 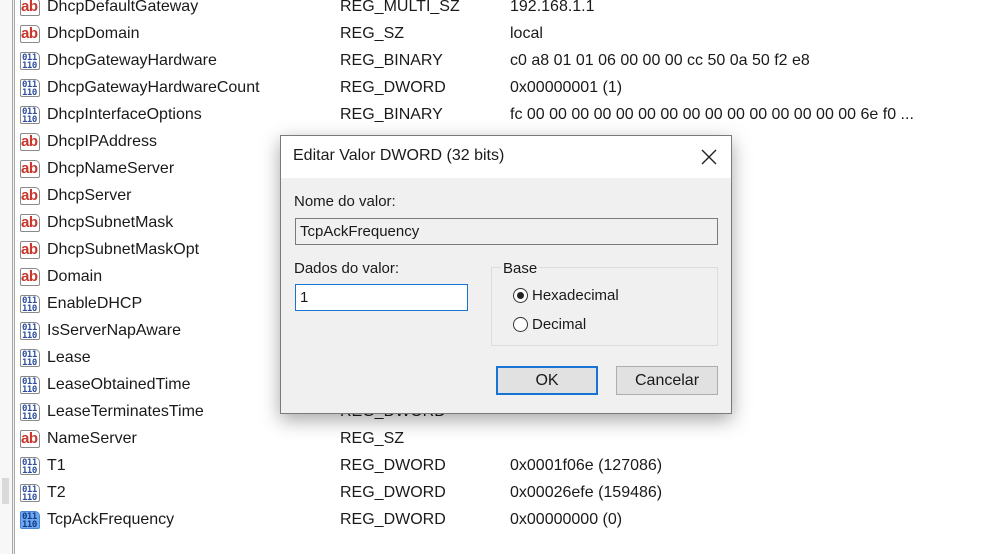 I want to click on value-data: local, so click(x=526, y=33).